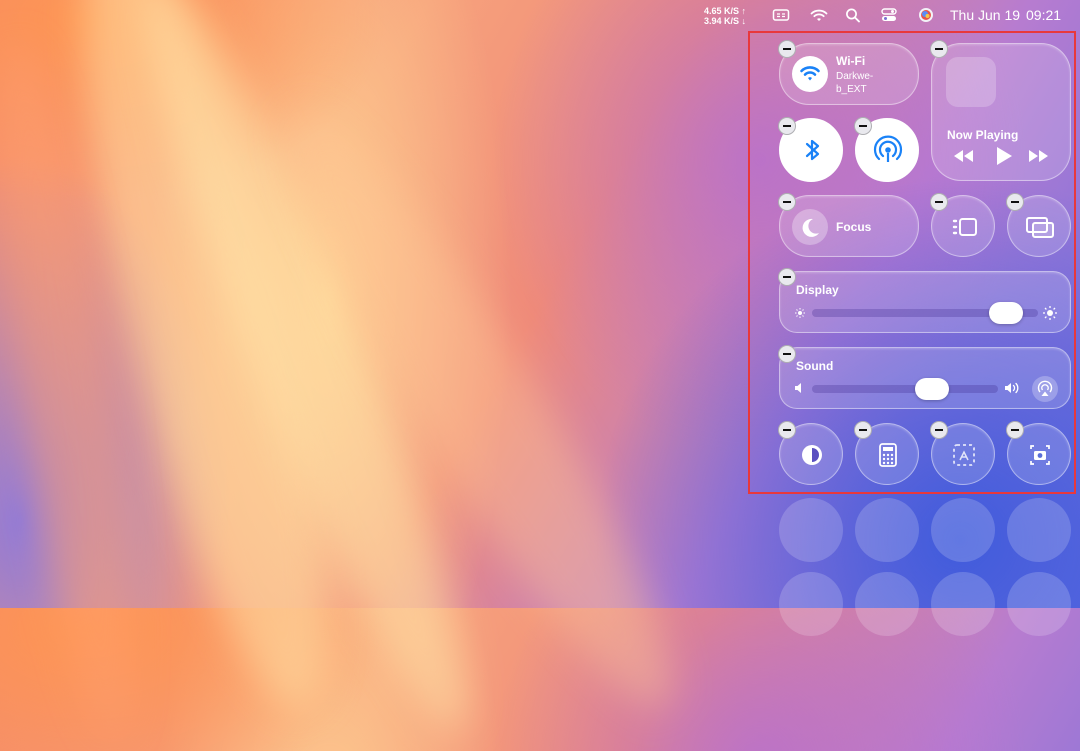 This screenshot has height=751, width=1080. I want to click on remove-wifi-button, so click(787, 49).